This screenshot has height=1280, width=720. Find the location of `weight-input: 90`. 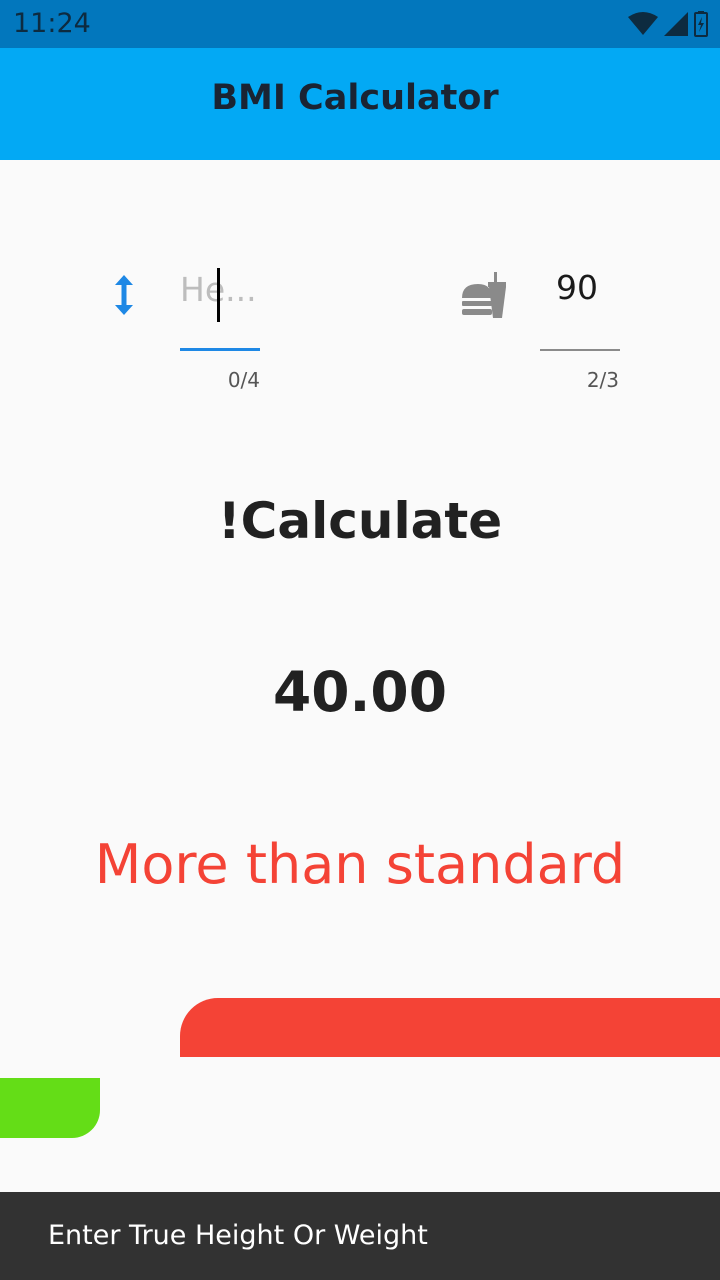

weight-input: 90 is located at coordinates (577, 288).